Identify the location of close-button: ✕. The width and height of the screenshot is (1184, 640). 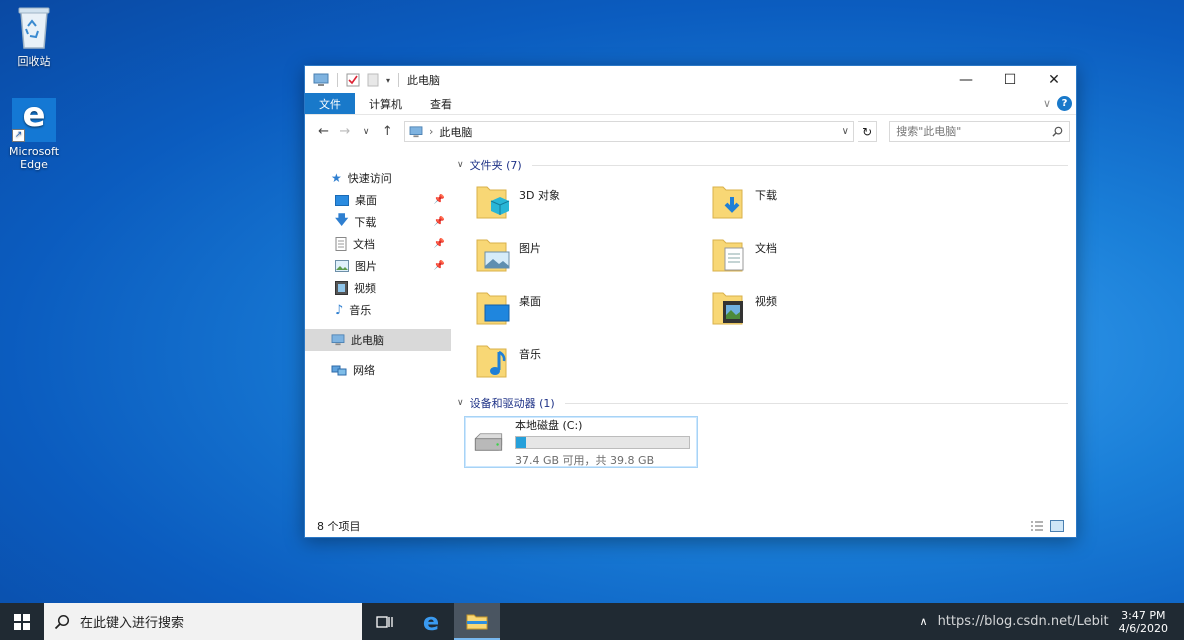
(1054, 80).